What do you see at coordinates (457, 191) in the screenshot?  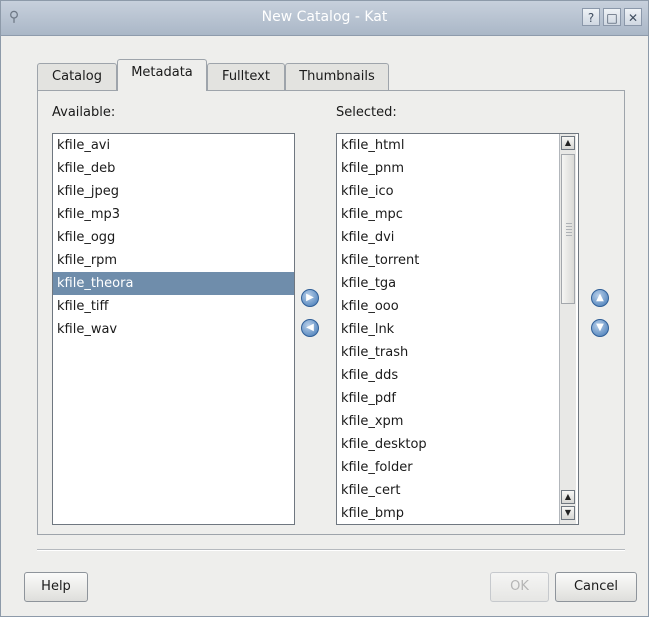 I see `list-item: kfile_ico` at bounding box center [457, 191].